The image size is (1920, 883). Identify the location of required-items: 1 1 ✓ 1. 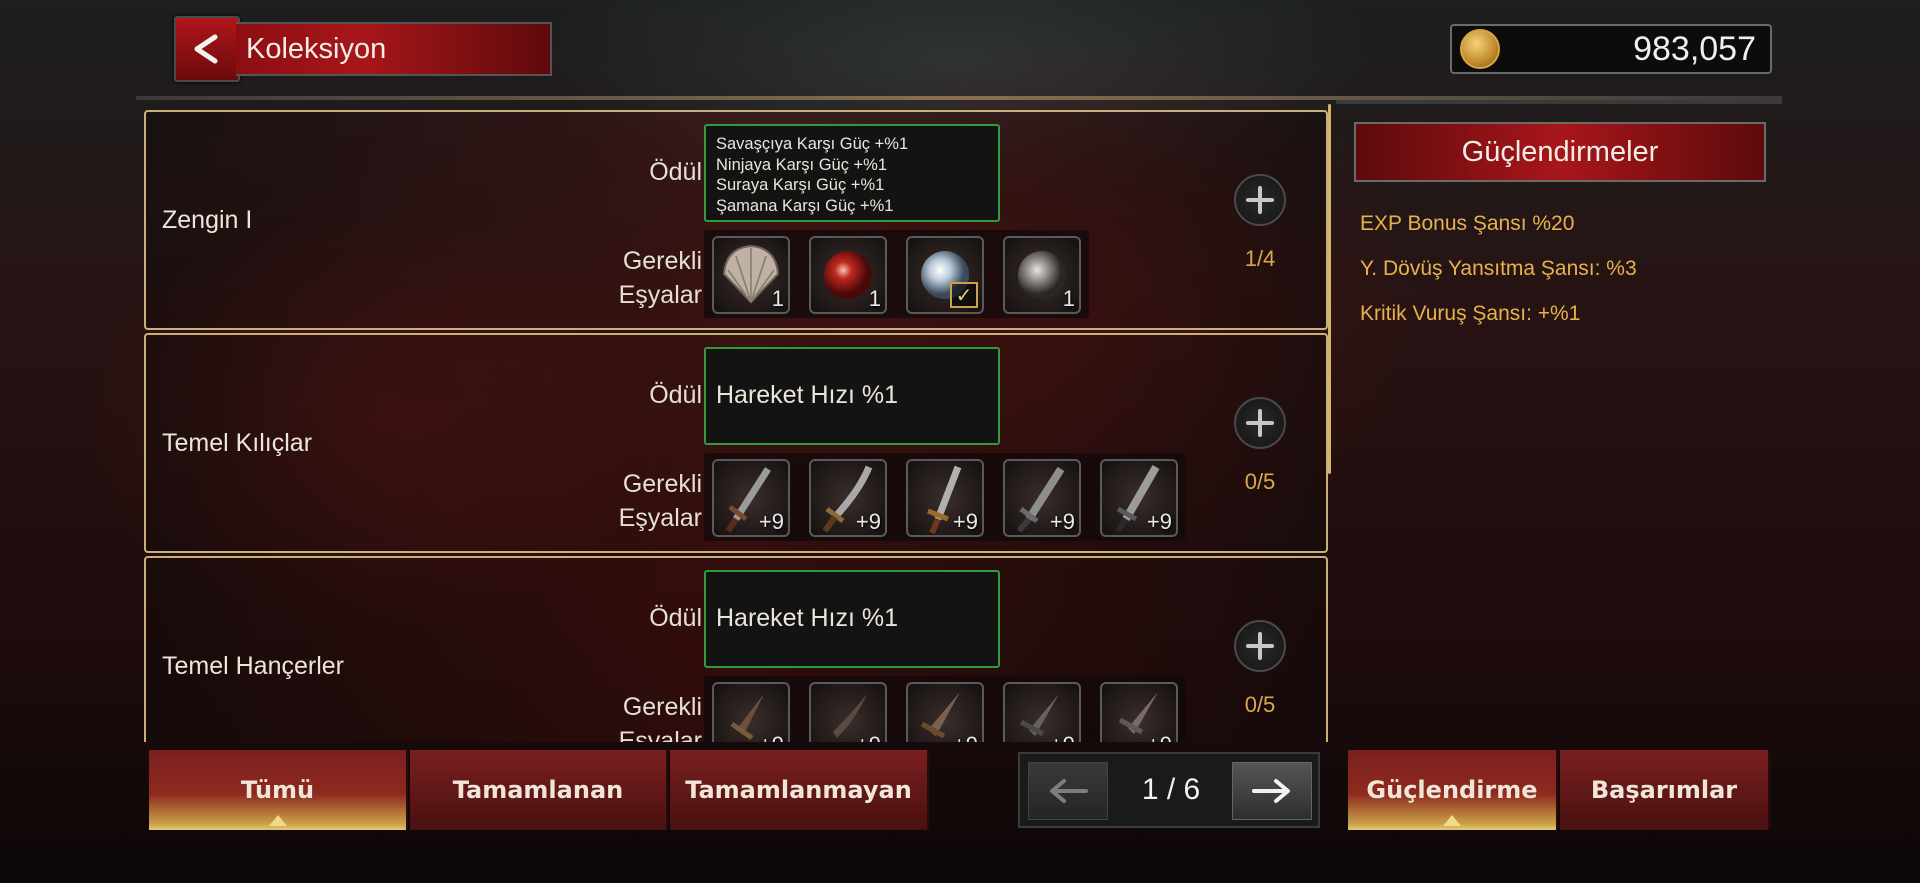
(896, 274).